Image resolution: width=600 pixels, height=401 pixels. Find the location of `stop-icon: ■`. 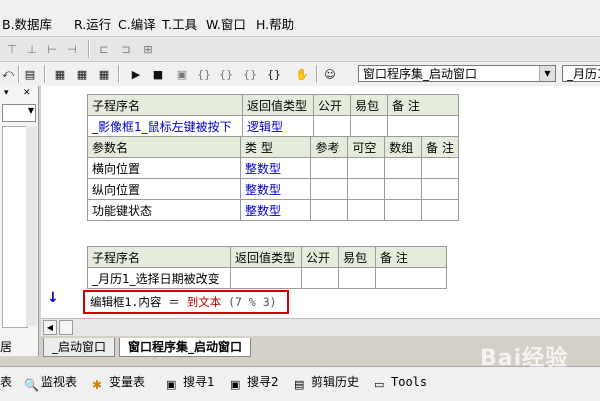

stop-icon: ■ is located at coordinates (158, 74).